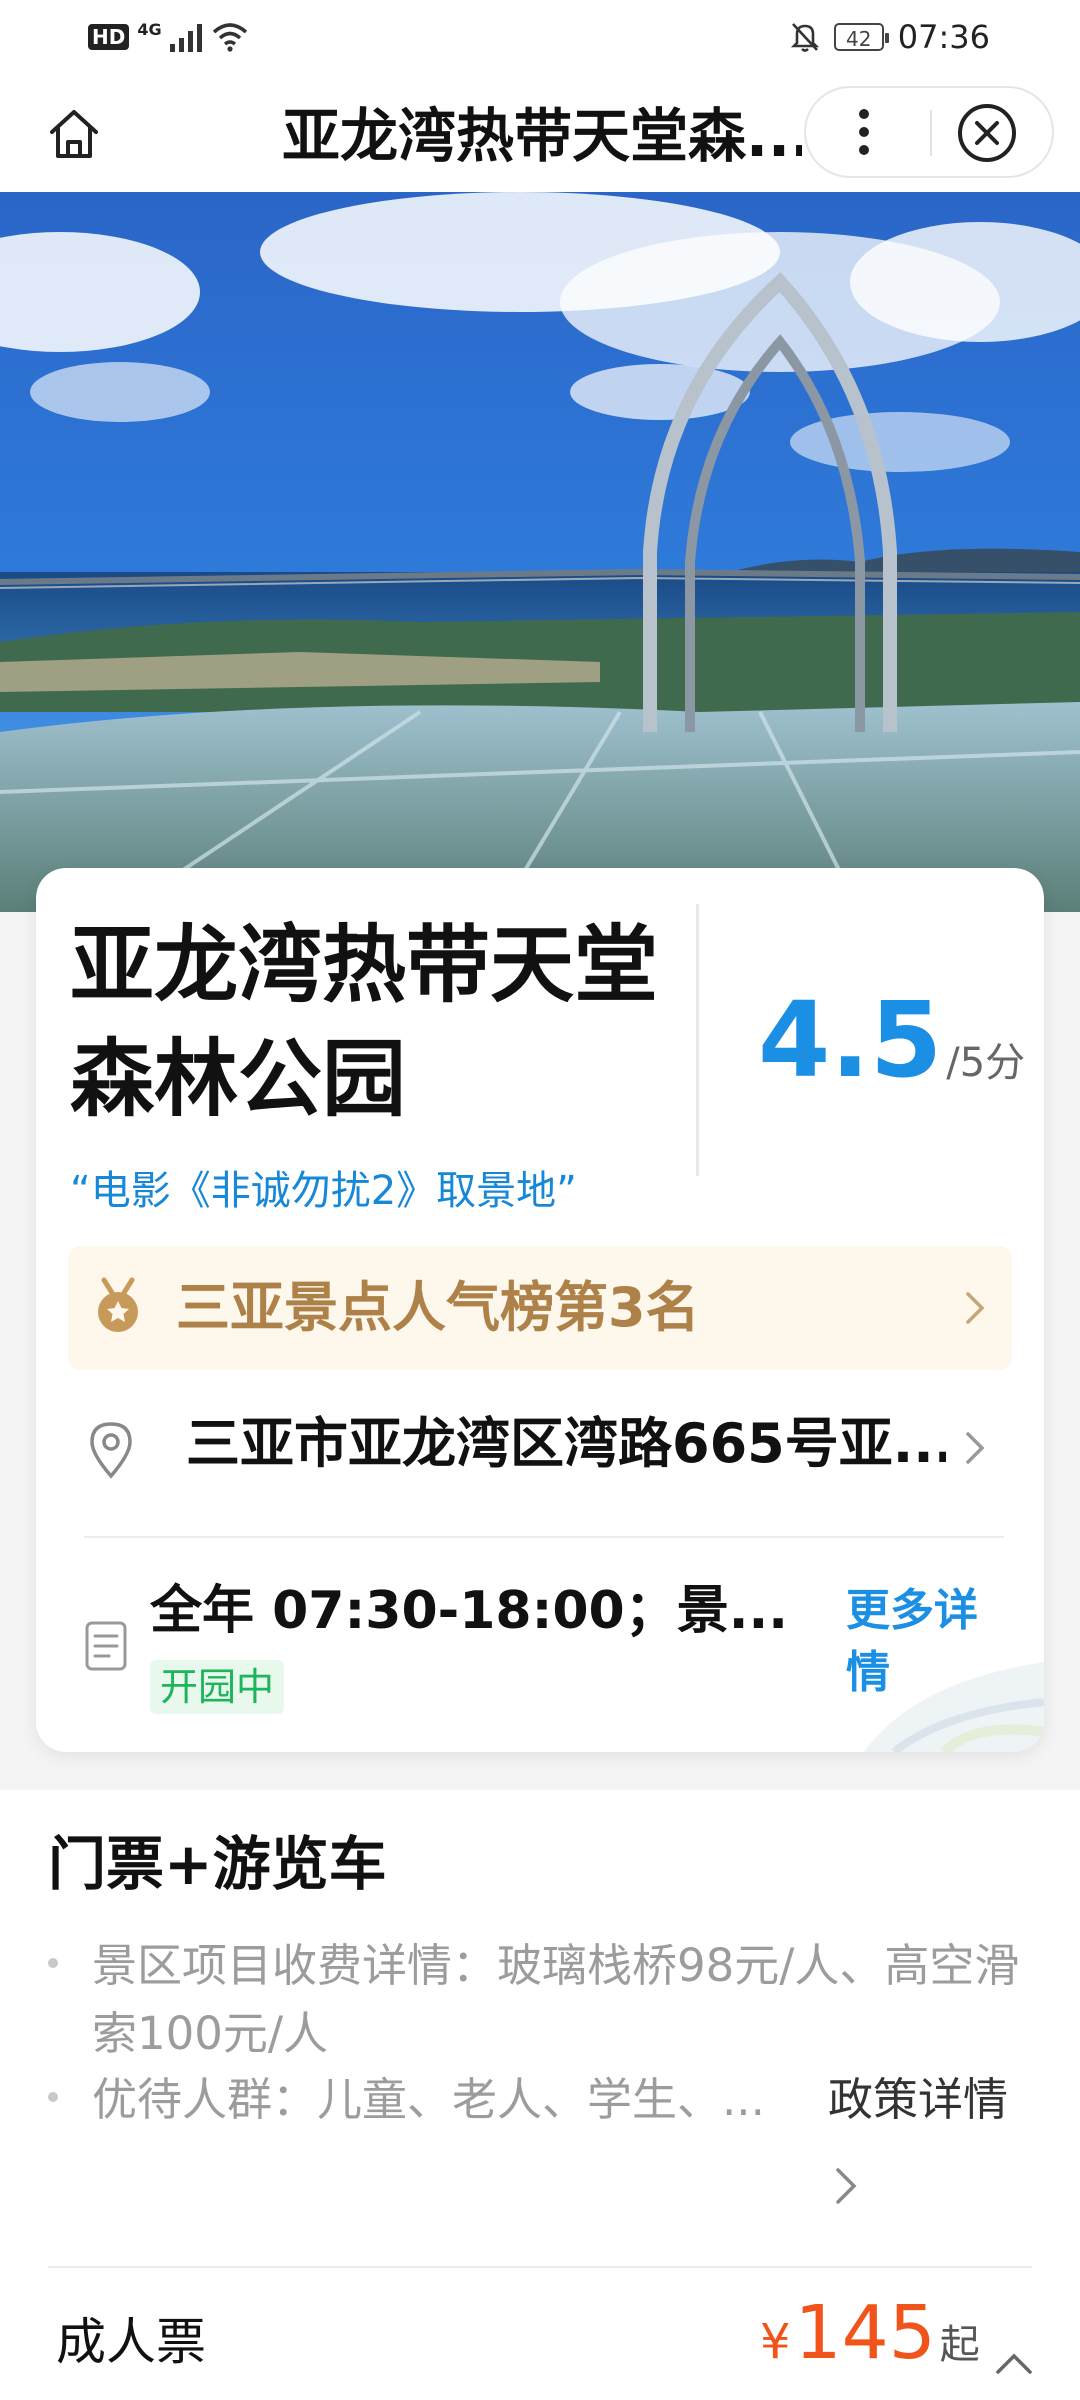 Image resolution: width=1080 pixels, height=2400 pixels. Describe the element at coordinates (323, 1191) in the screenshot. I see `attraction-slogan: “电影《非诚勿扰2》取景地”` at that location.